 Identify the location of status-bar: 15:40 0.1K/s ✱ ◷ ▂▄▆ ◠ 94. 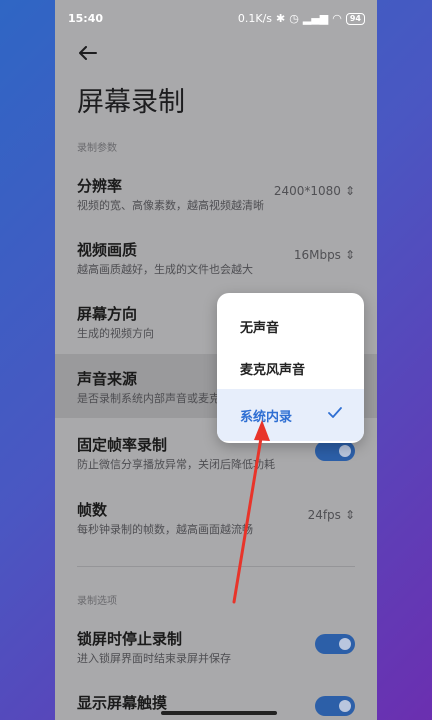
(216, 19).